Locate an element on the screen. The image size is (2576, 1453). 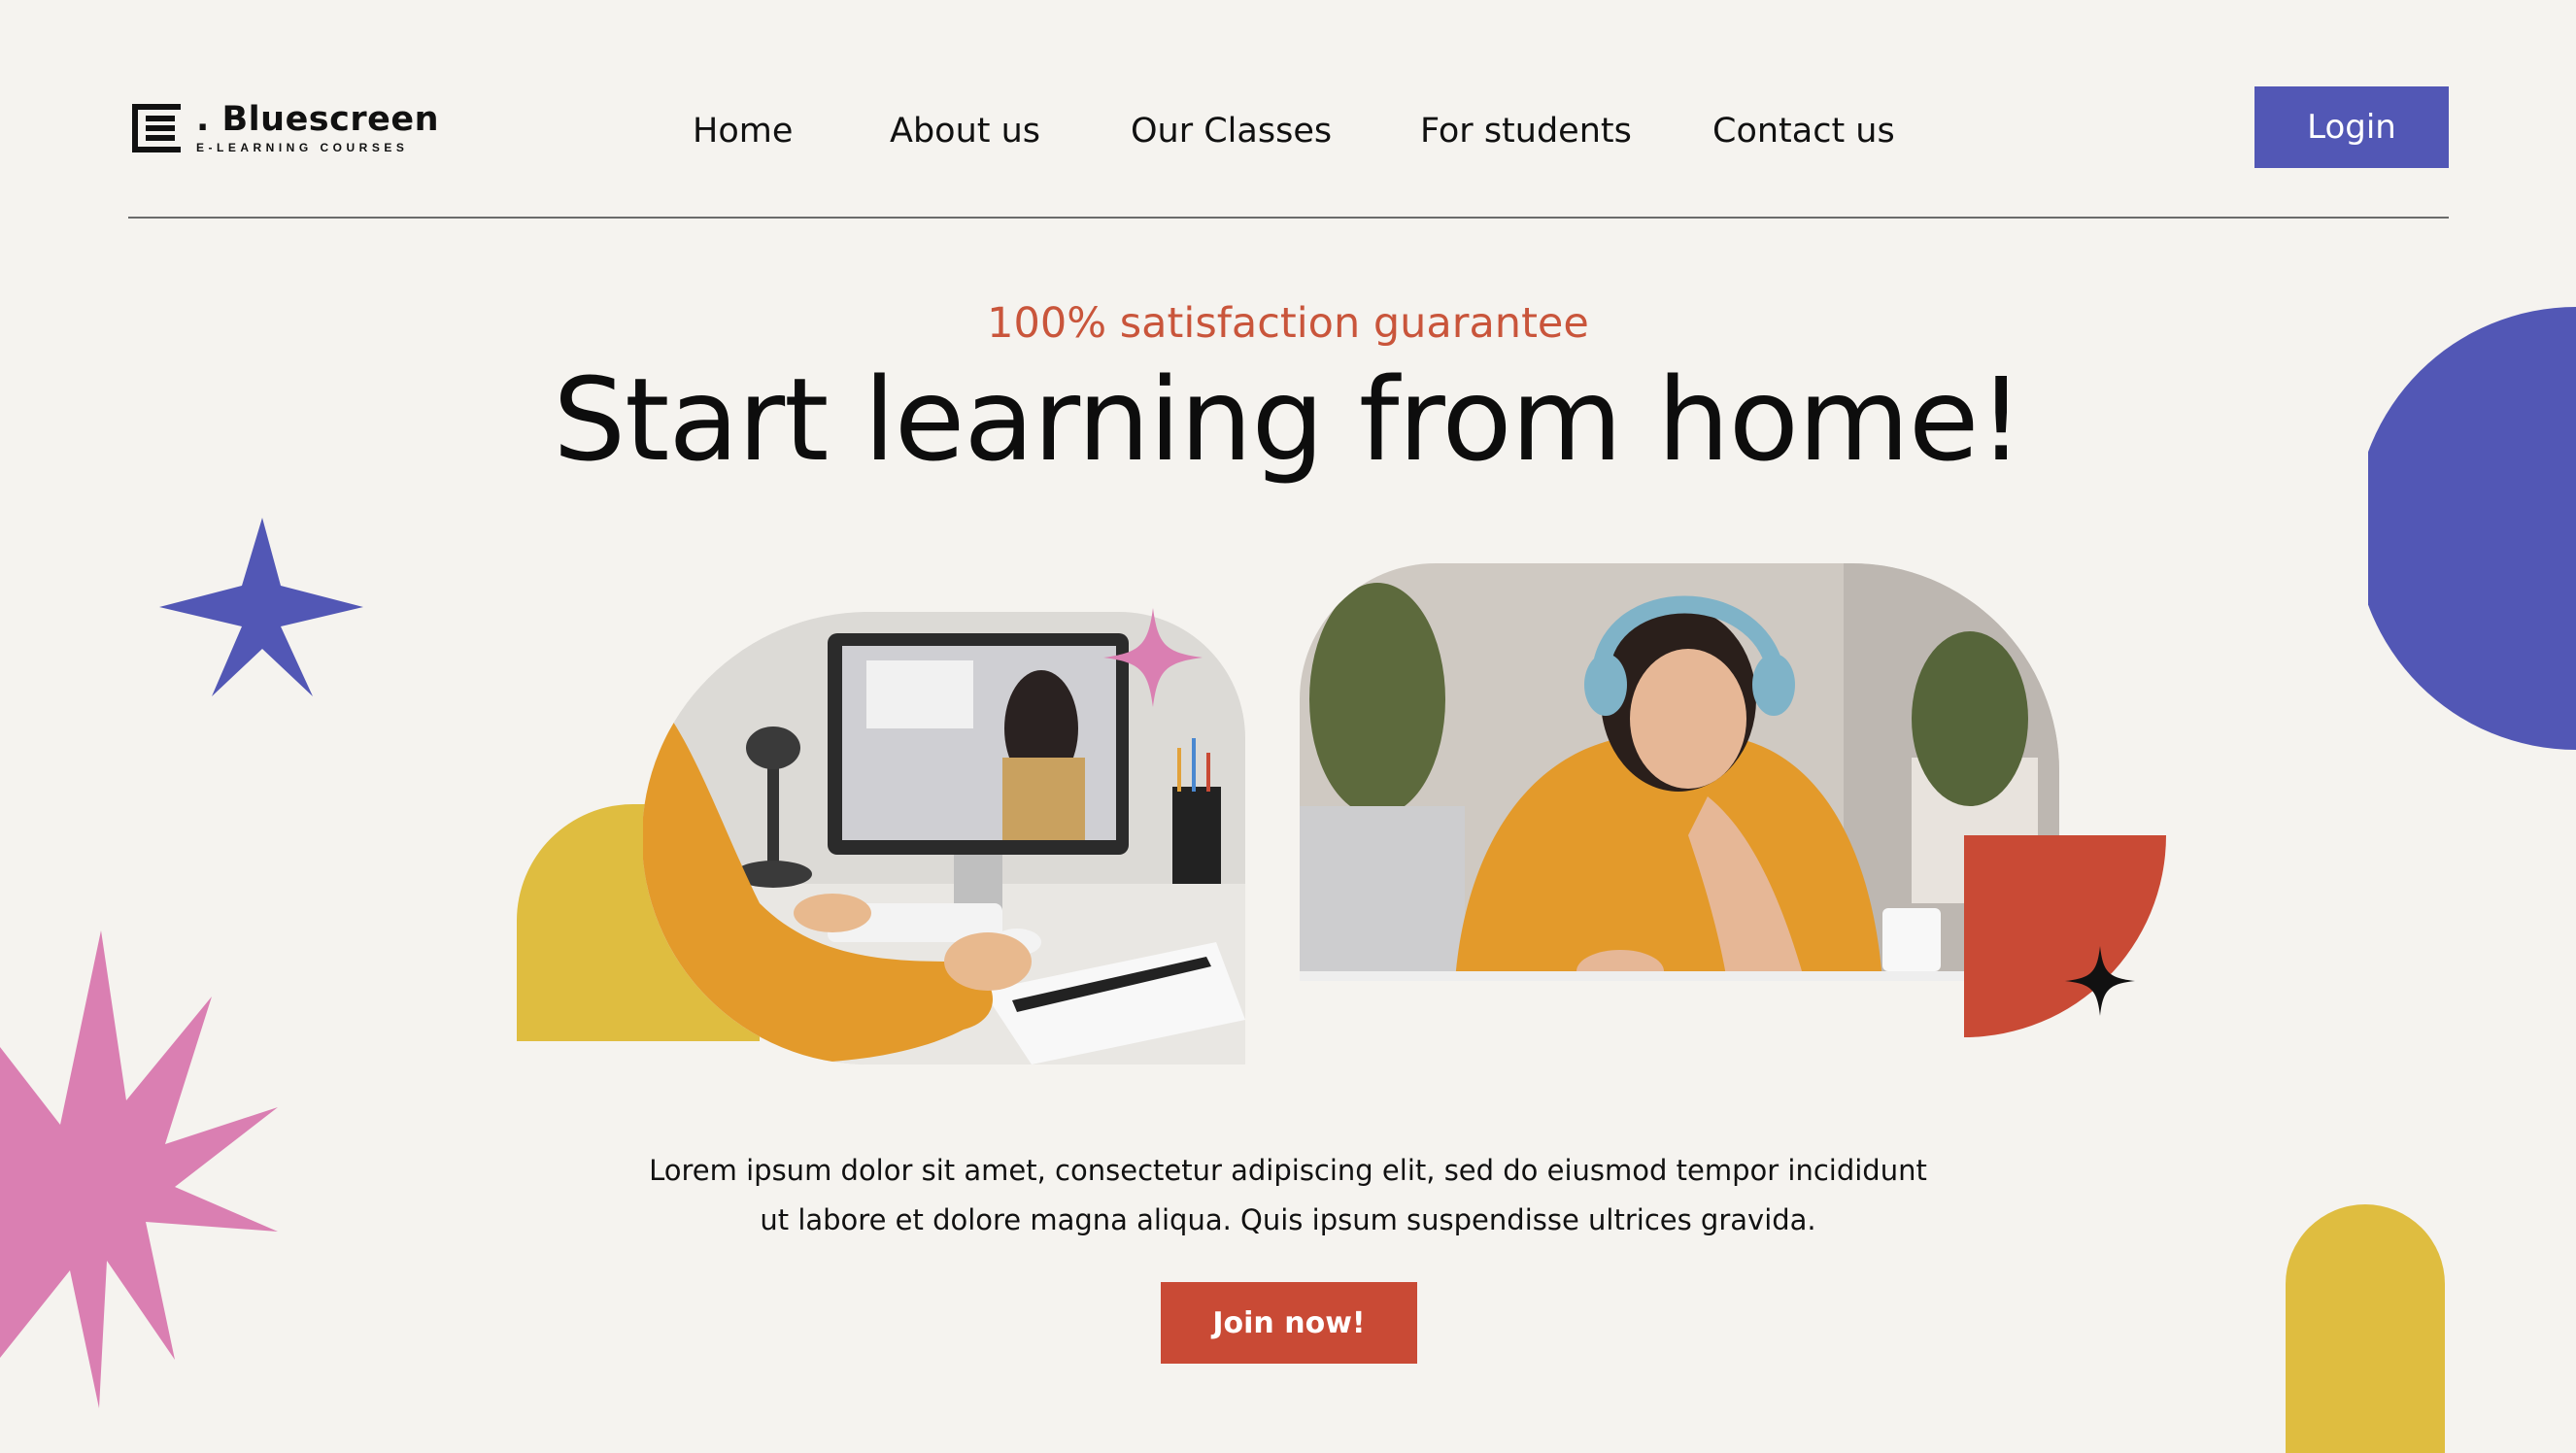
hero-eyebrow: 100% satisfaction guarantee is located at coordinates (1288, 323).